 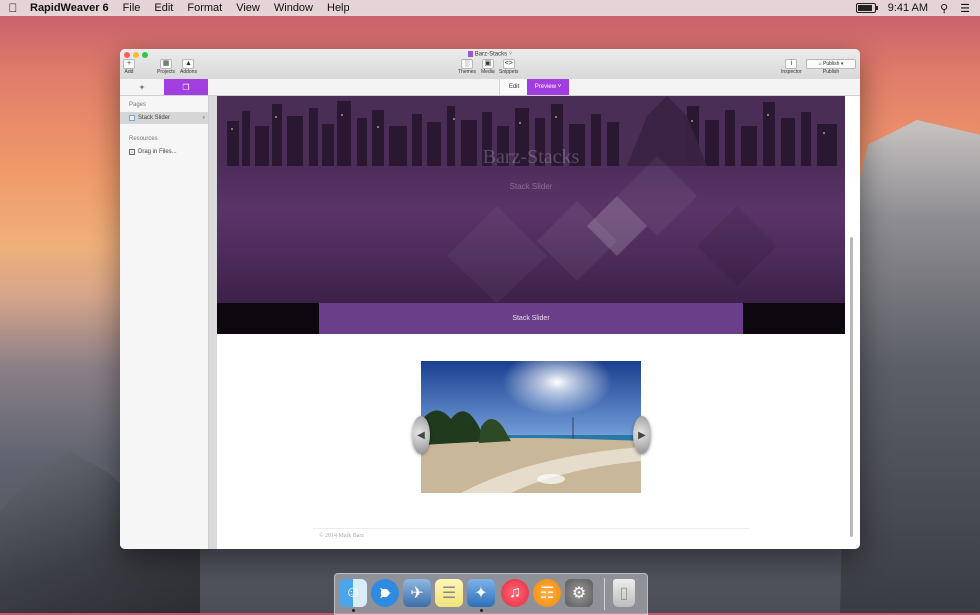 I want to click on finder-icon: ☺, so click(x=353, y=593).